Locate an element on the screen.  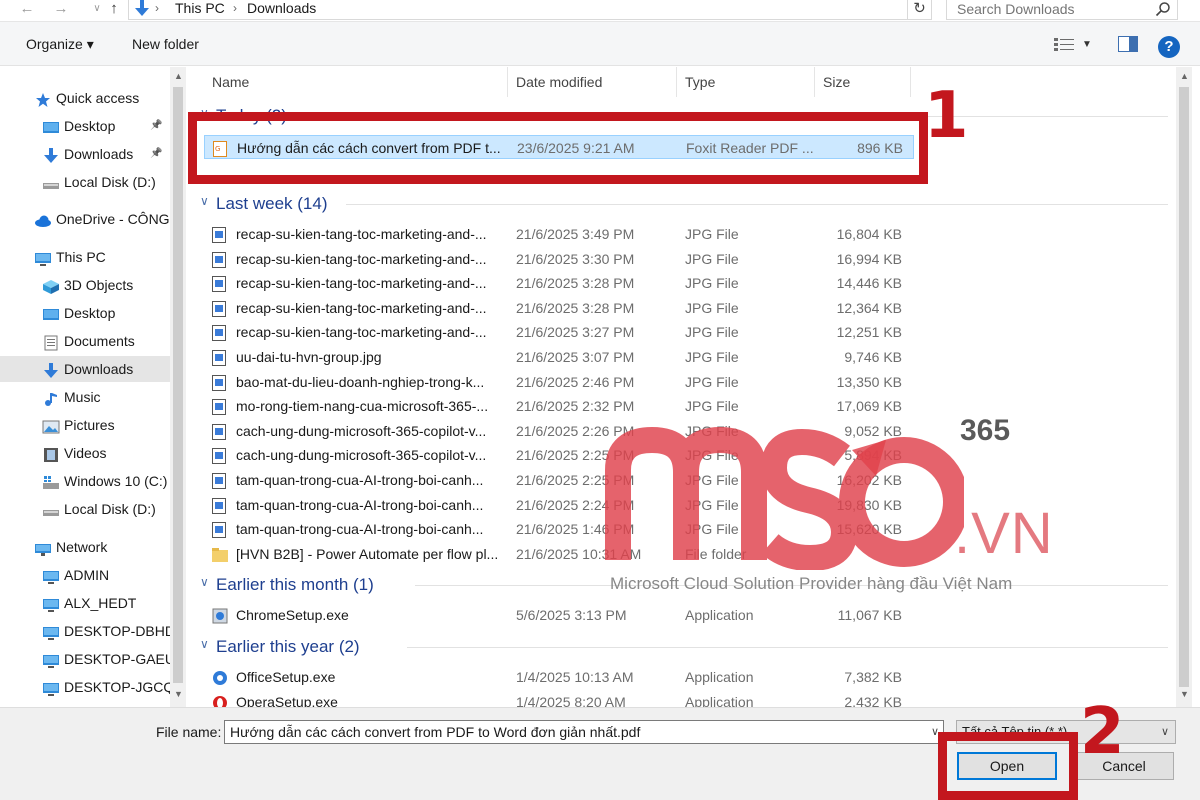
nav-item: Desktop is located at coordinates (85, 313).